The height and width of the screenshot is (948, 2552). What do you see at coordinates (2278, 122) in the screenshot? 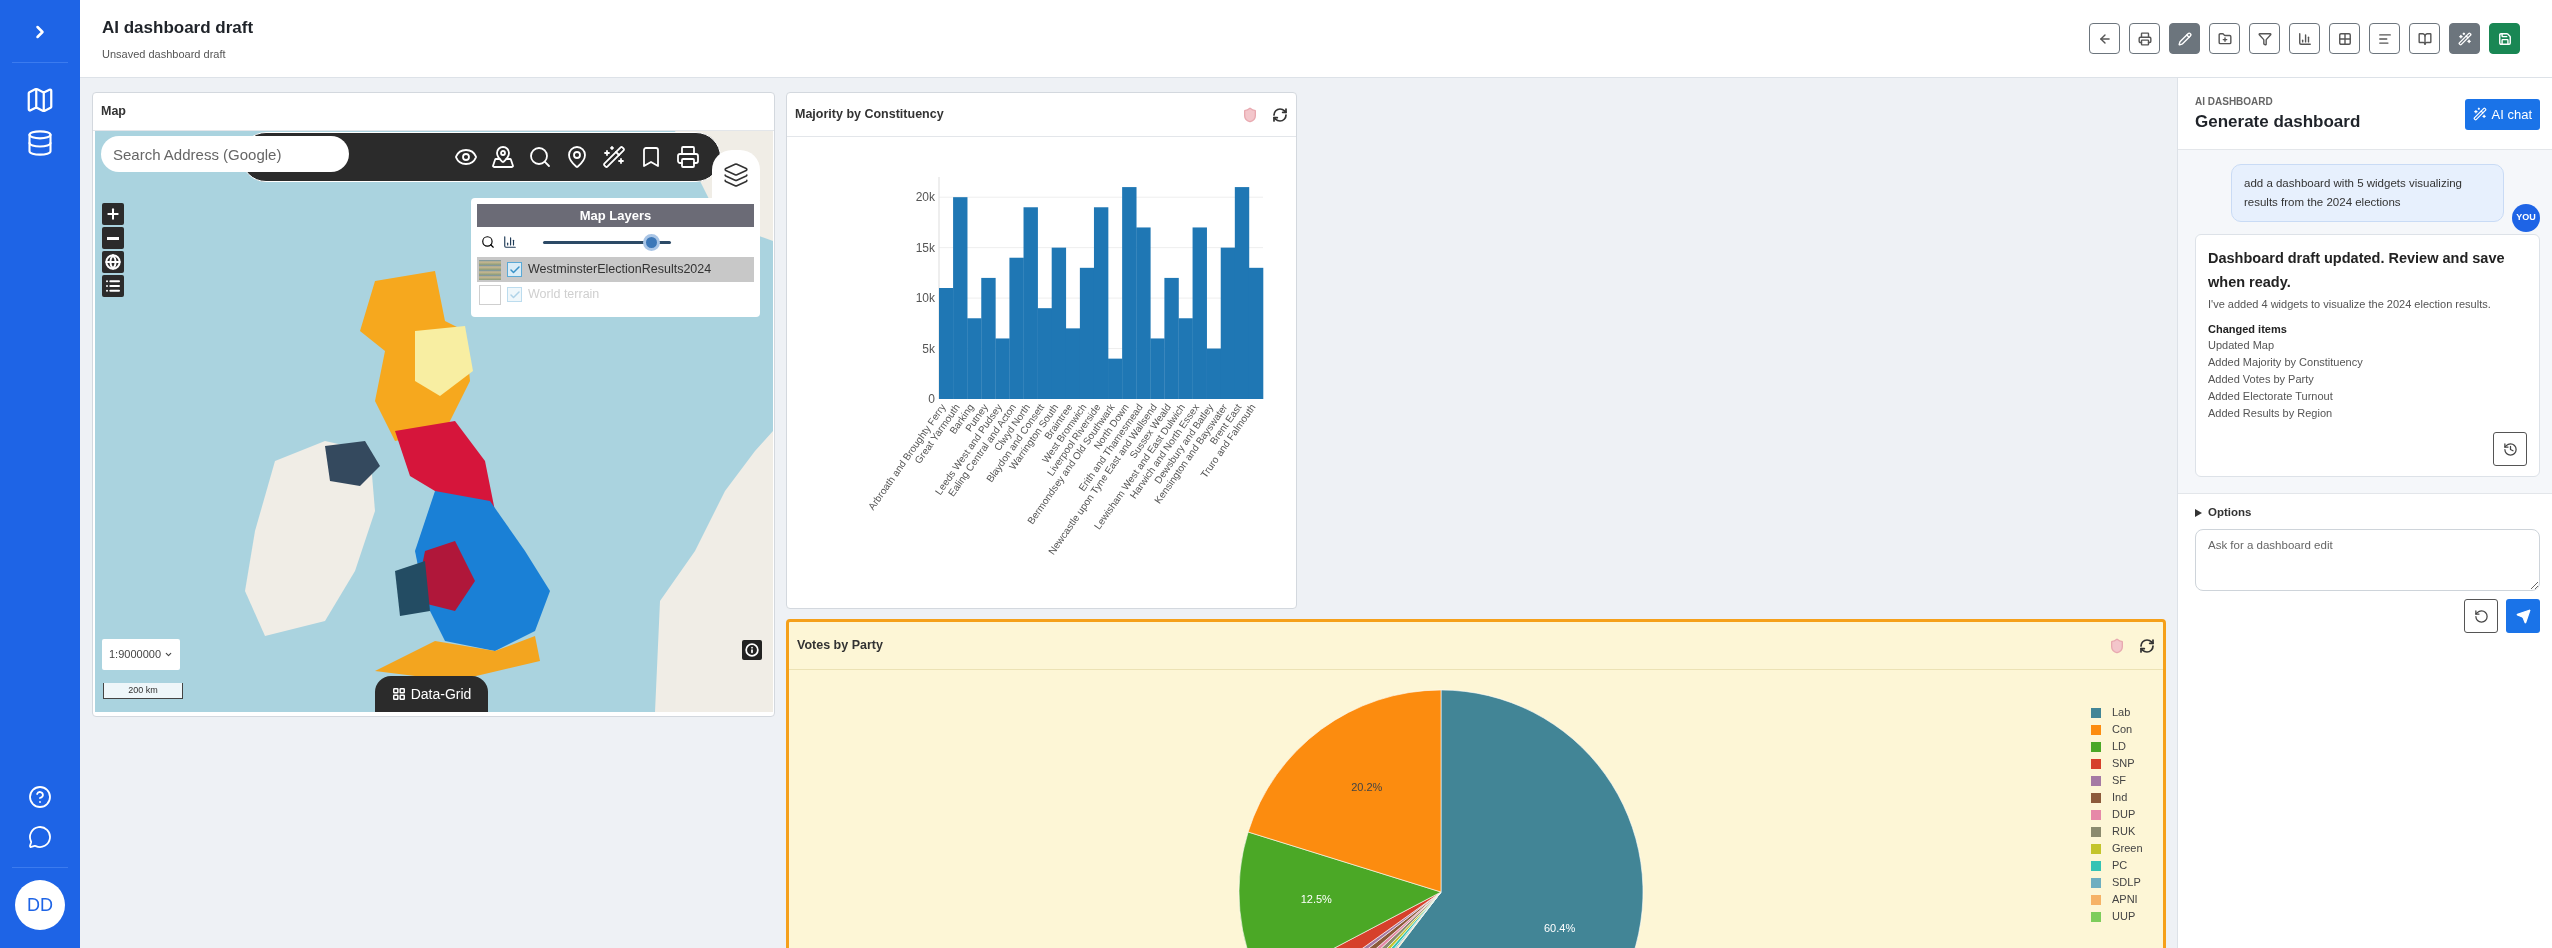
I see `panel-title: Generate dashboard` at bounding box center [2278, 122].